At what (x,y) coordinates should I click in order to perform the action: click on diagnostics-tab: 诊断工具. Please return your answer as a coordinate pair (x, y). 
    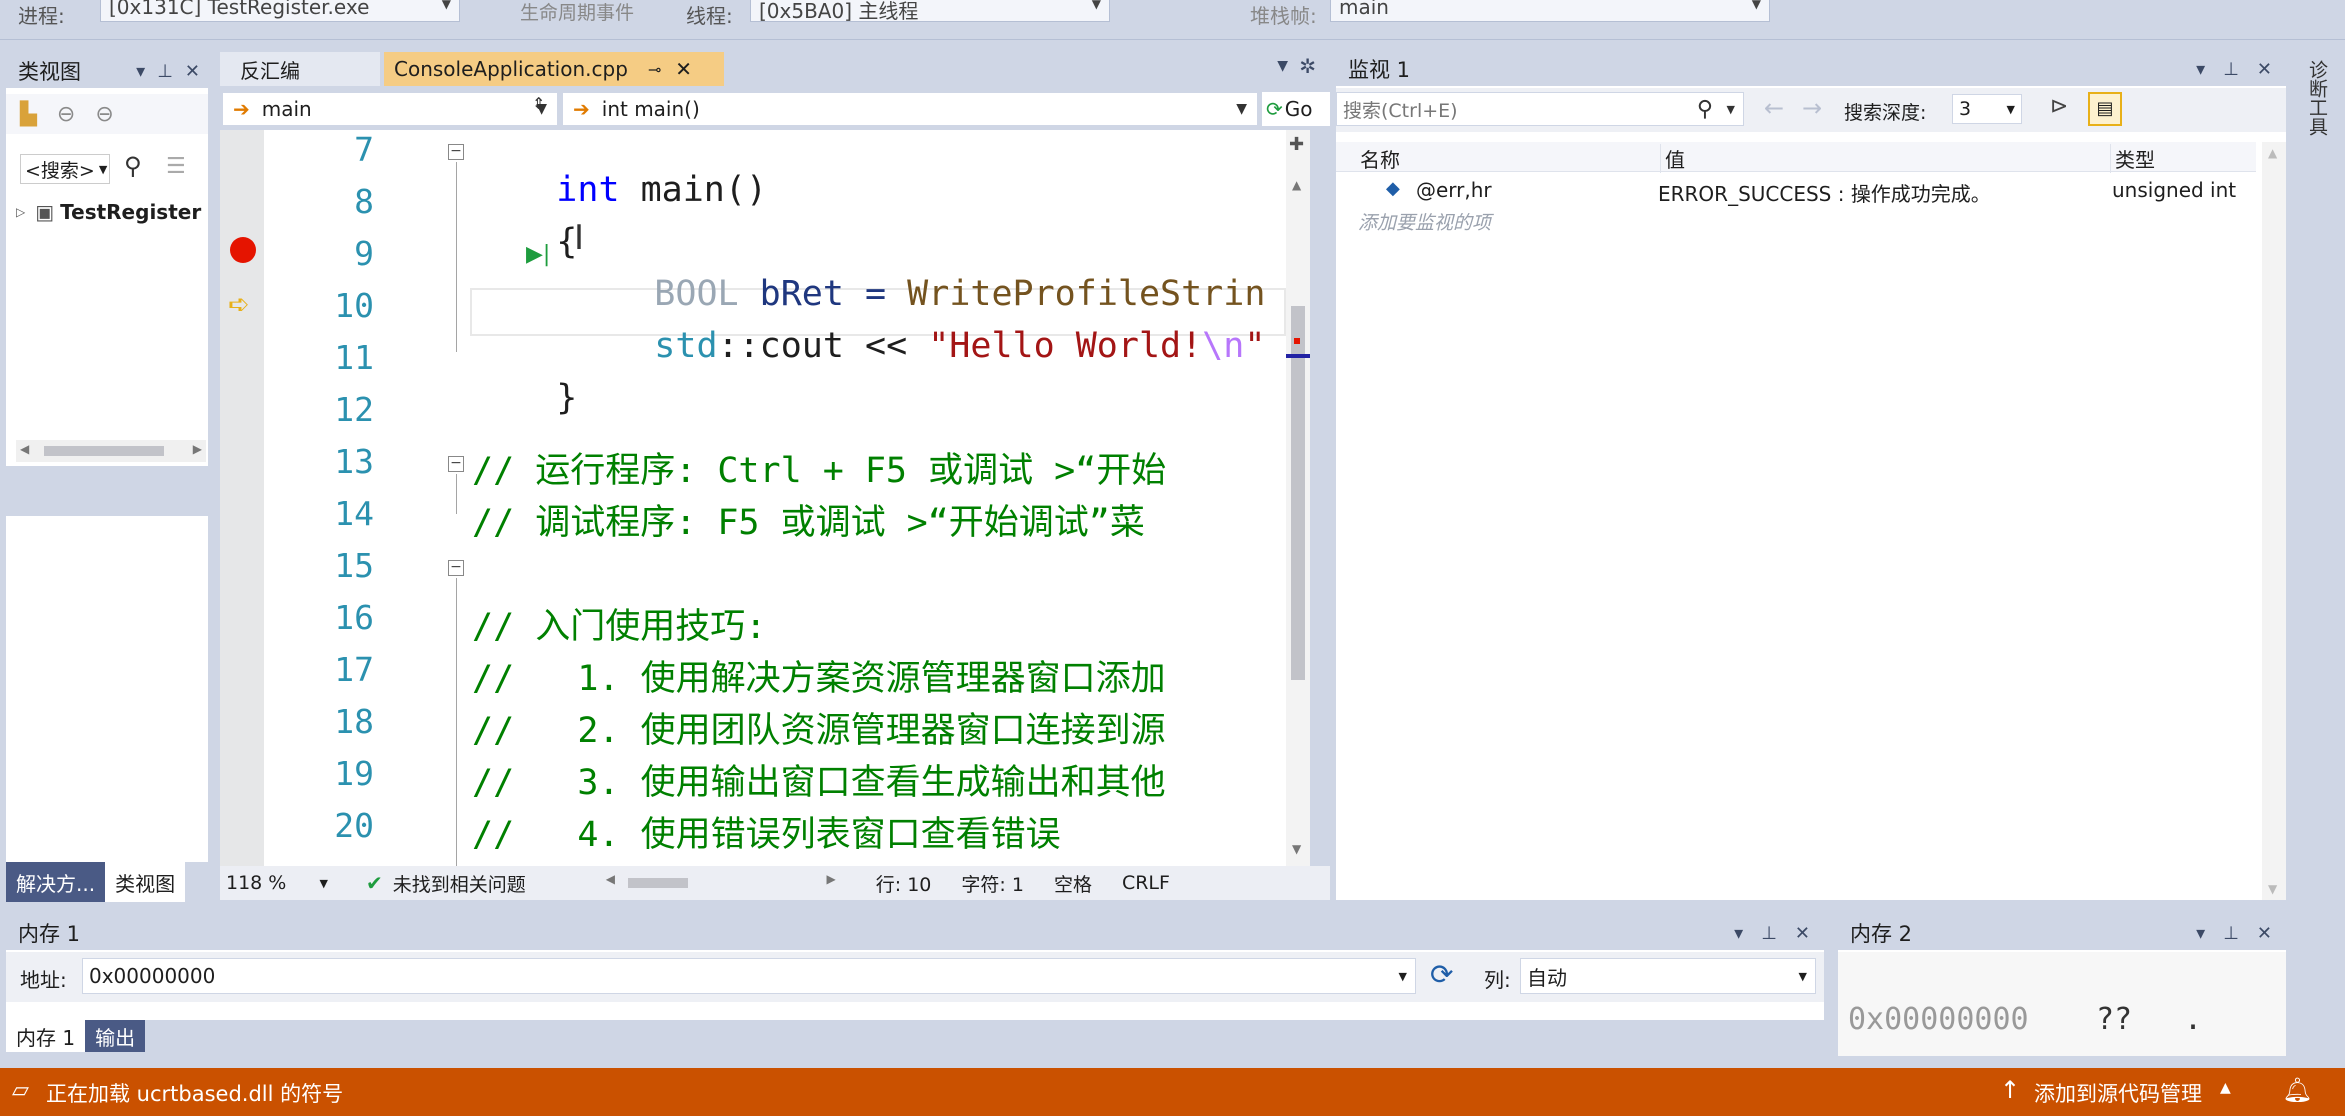
    Looking at the image, I should click on (2316, 152).